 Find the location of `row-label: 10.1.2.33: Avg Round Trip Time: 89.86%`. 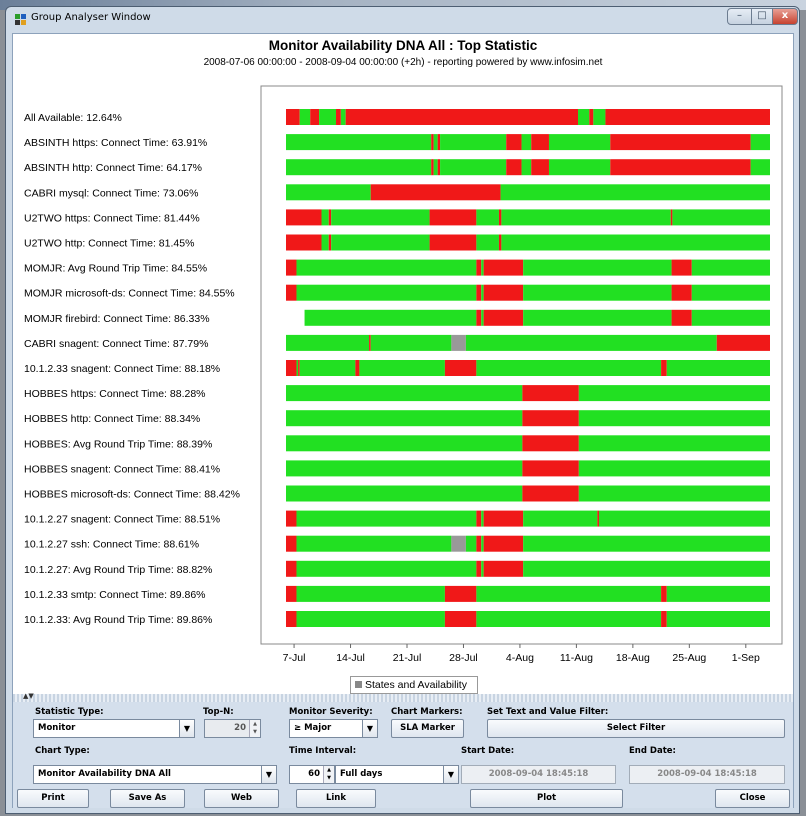

row-label: 10.1.2.33: Avg Round Trip Time: 89.86% is located at coordinates (118, 620).